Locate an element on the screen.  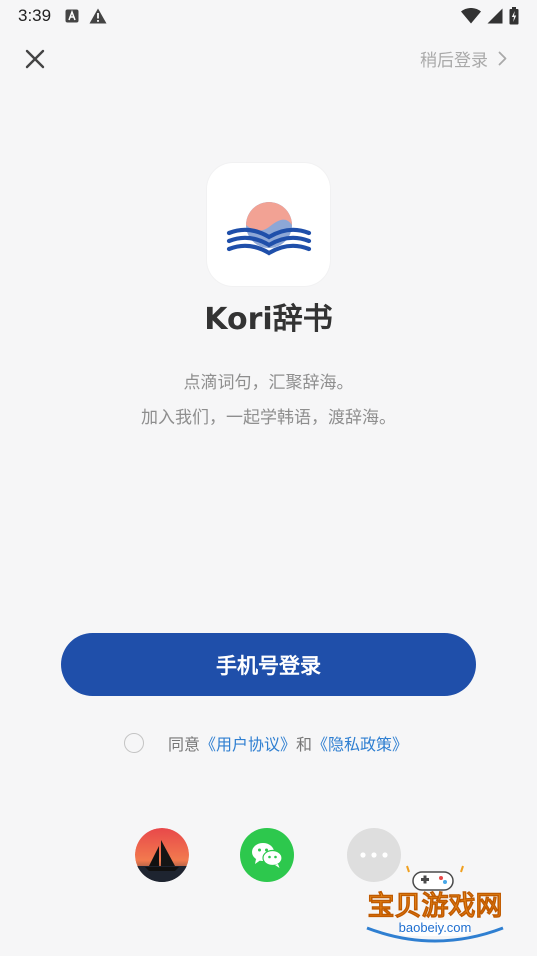
watermark-url: baobeiy.com is located at coordinates (435, 927).